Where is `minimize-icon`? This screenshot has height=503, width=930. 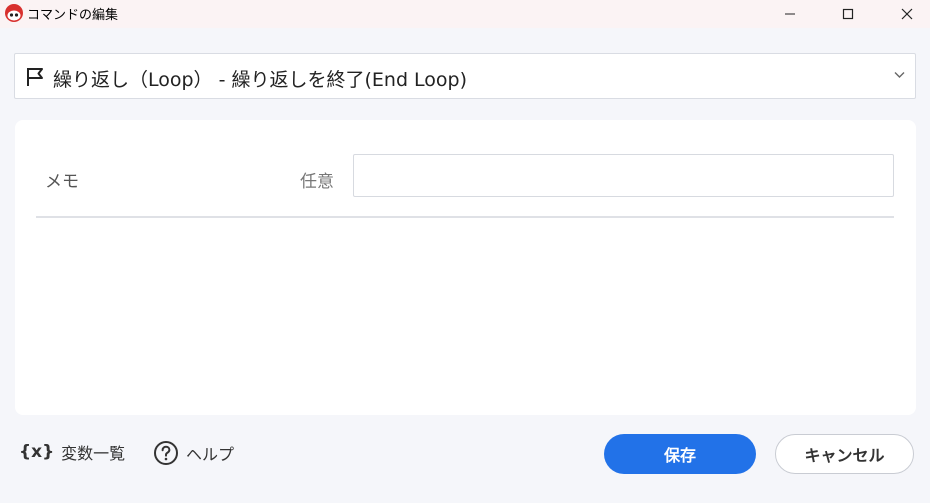 minimize-icon is located at coordinates (790, 14).